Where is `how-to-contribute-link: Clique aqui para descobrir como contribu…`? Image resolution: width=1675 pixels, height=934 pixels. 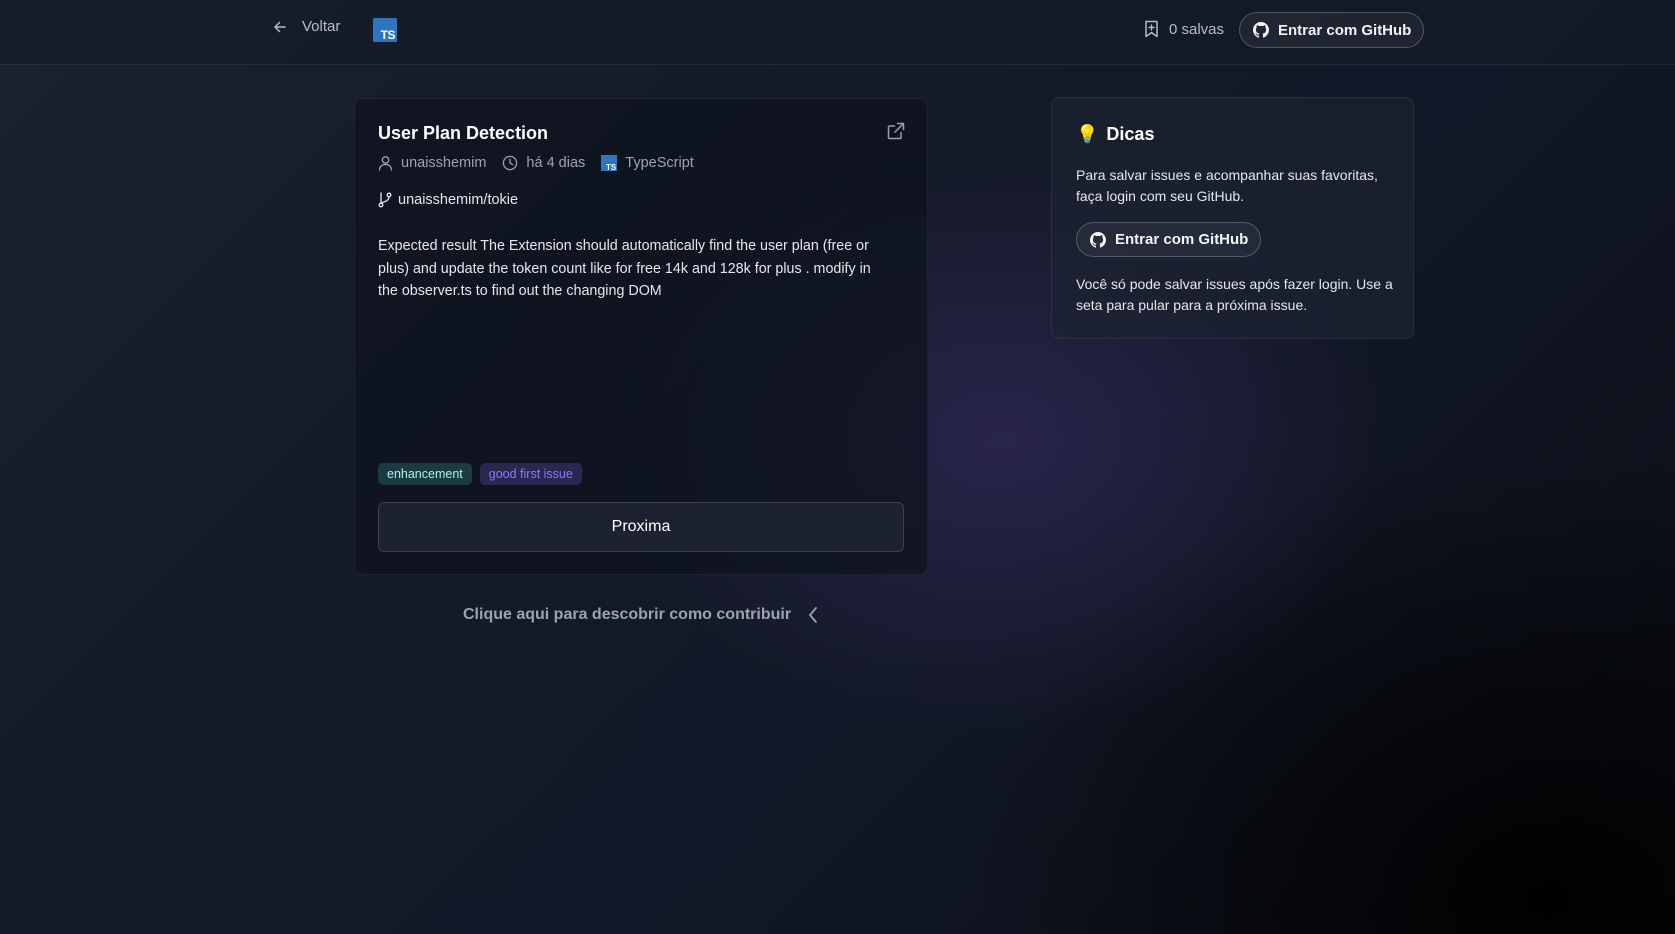 how-to-contribute-link: Clique aqui para descobrir como contribu… is located at coordinates (641, 615).